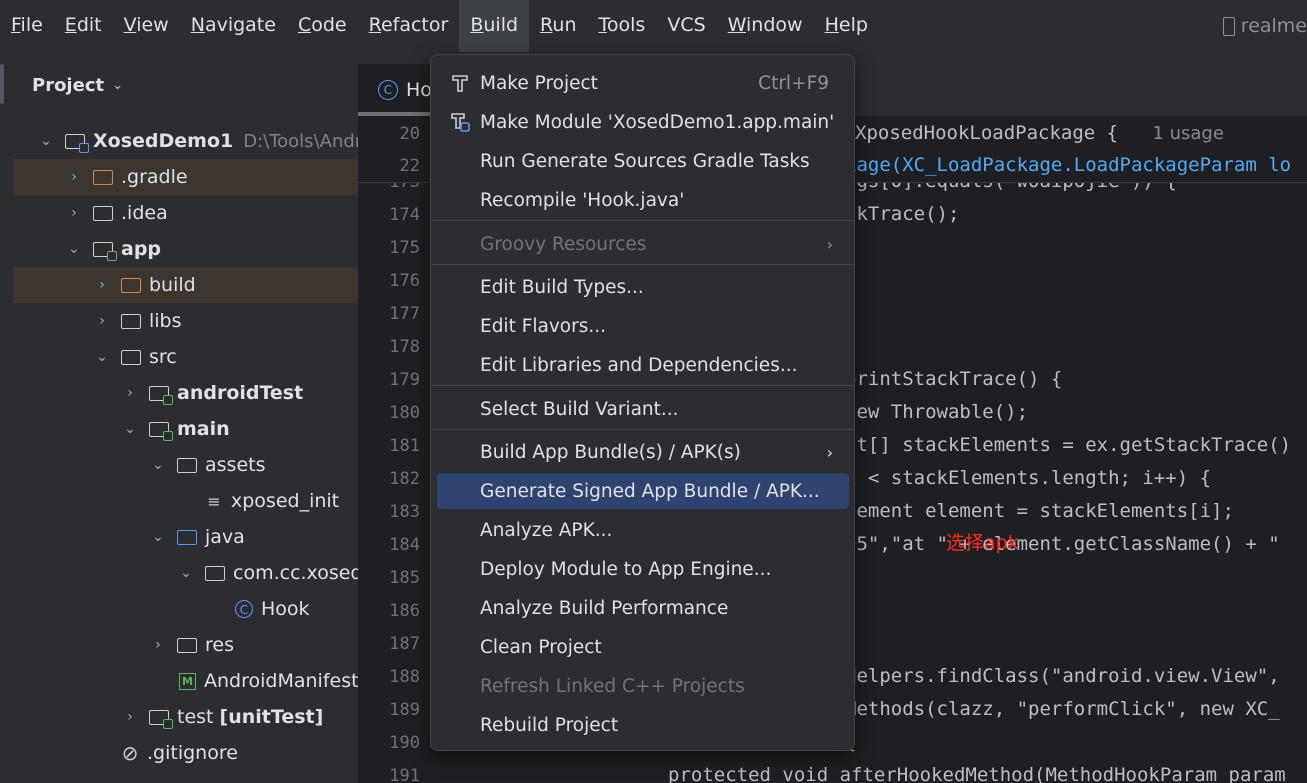 The image size is (1307, 783). I want to click on tree-item-gitignore: ⊘ .gitignore, so click(185, 753).